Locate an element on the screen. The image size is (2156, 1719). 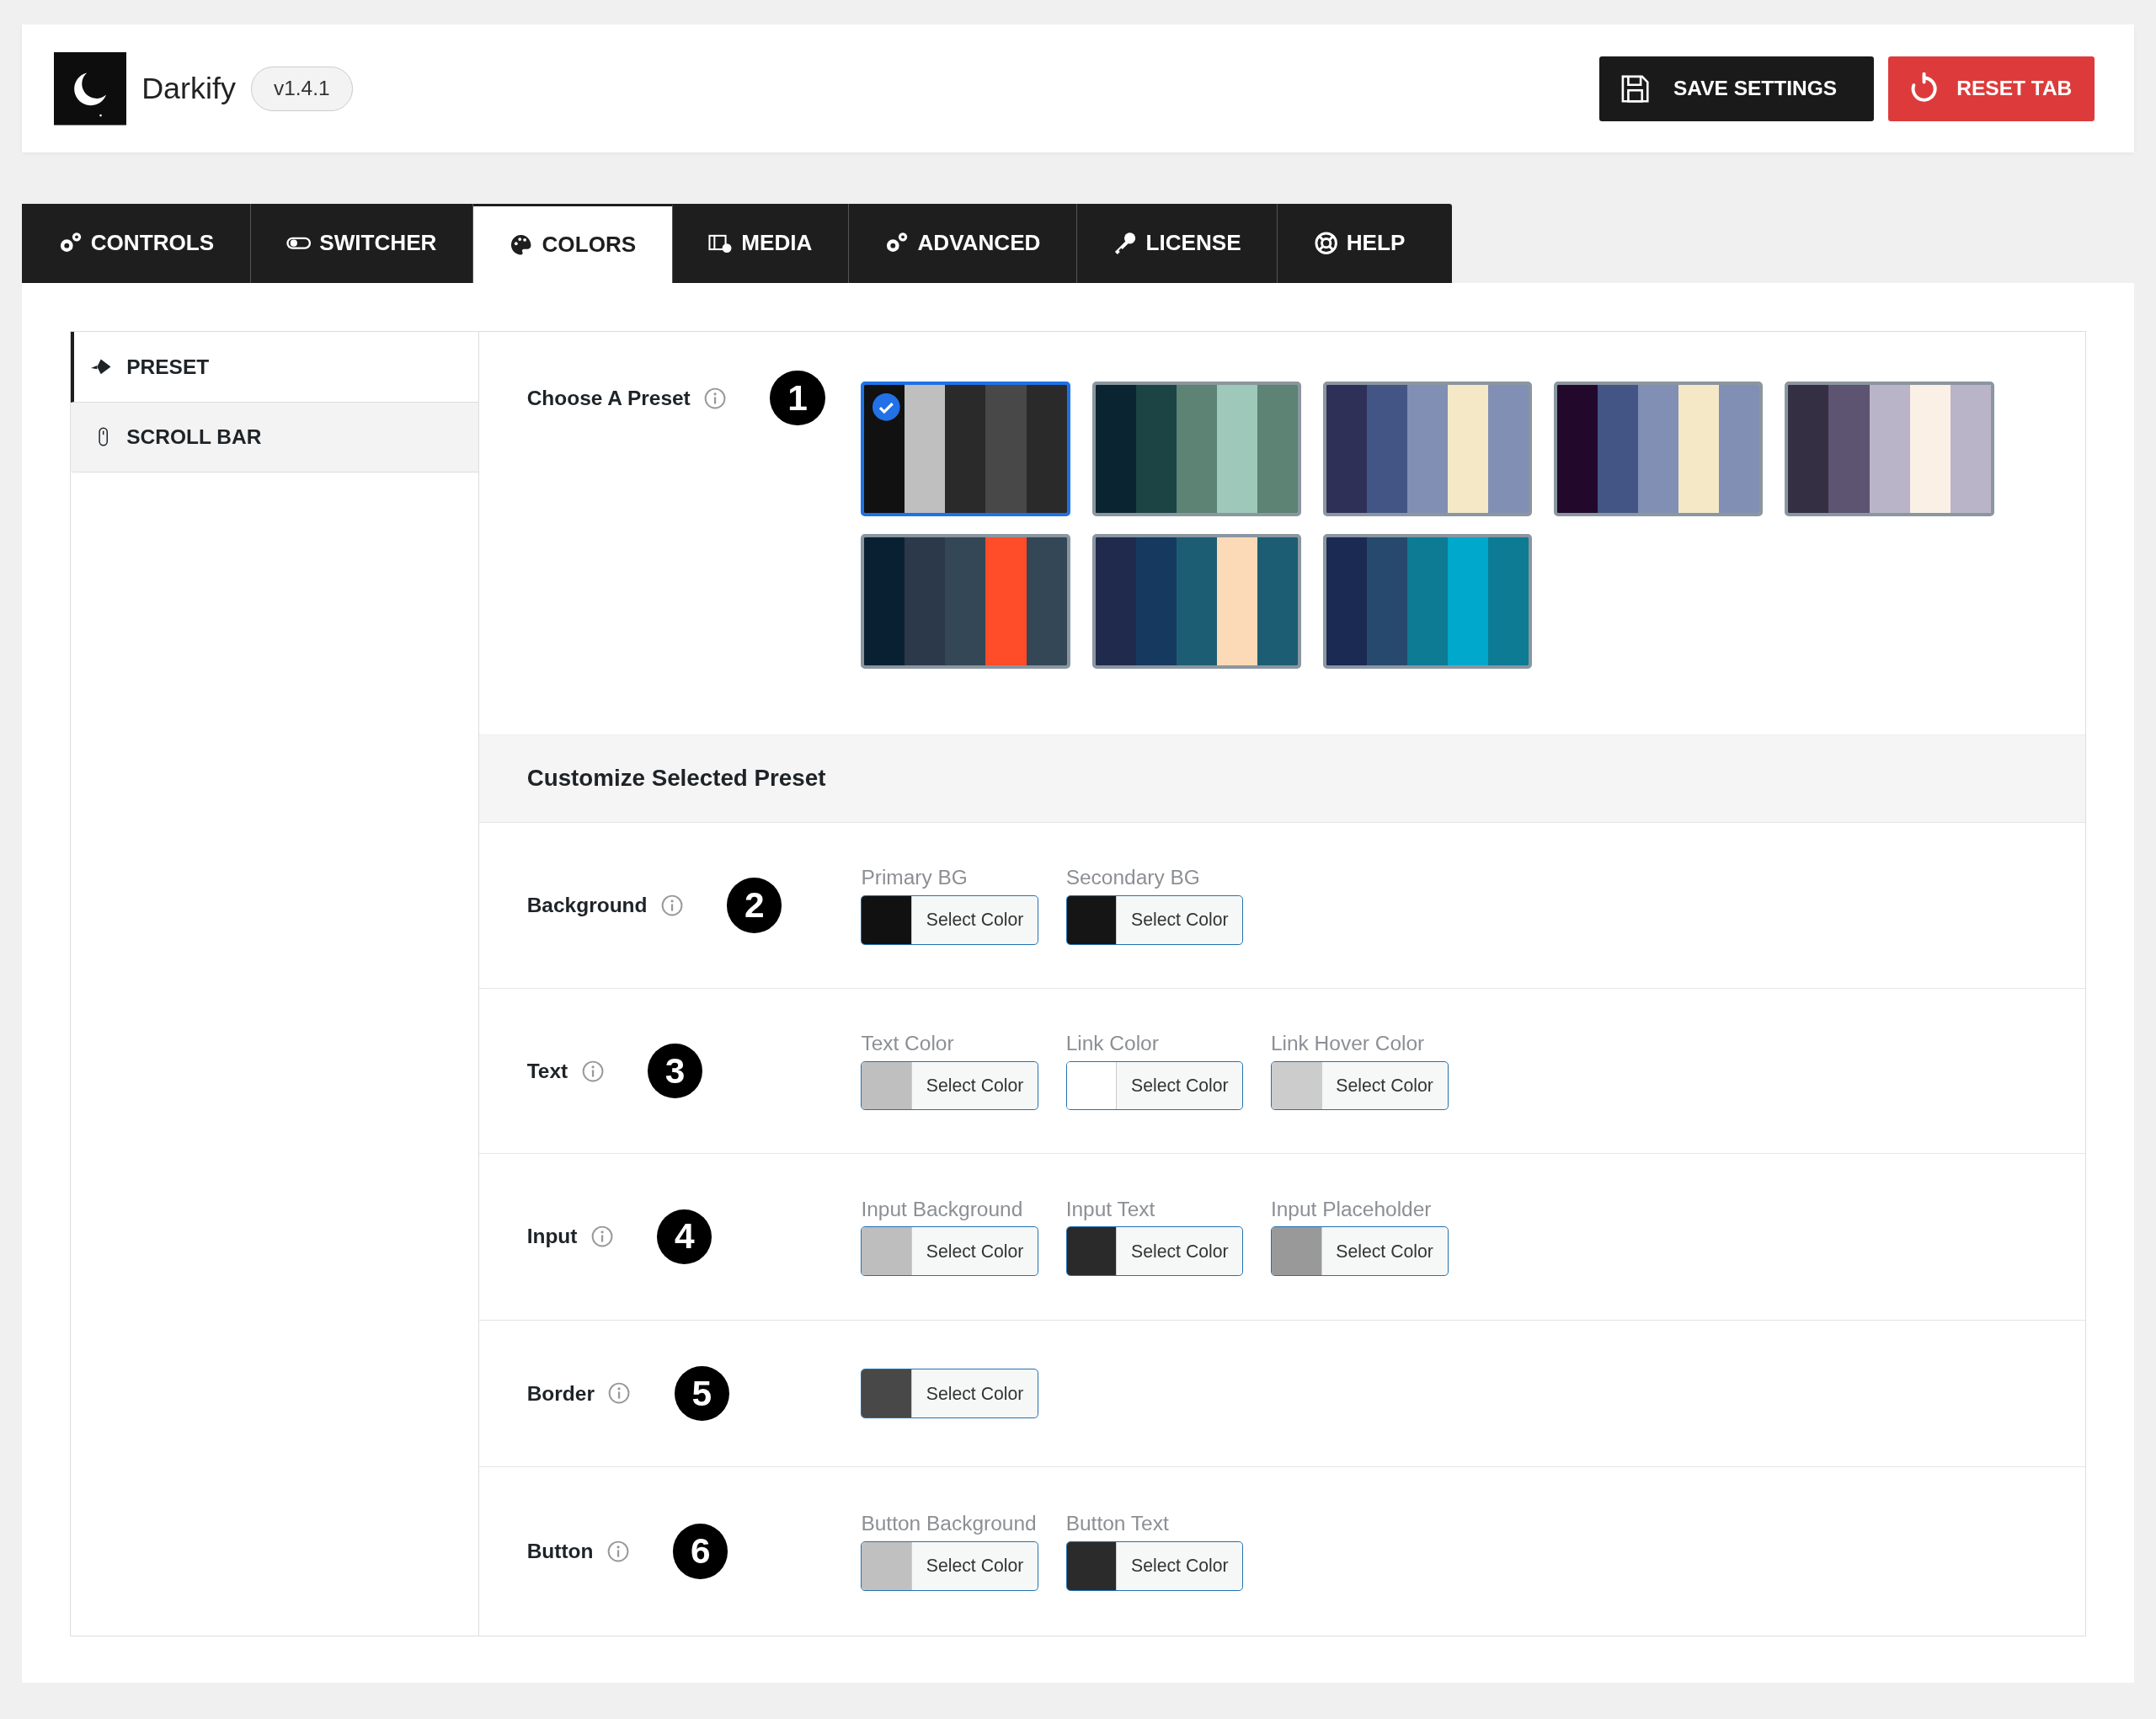
sidebar-item: PRESET is located at coordinates (274, 367).